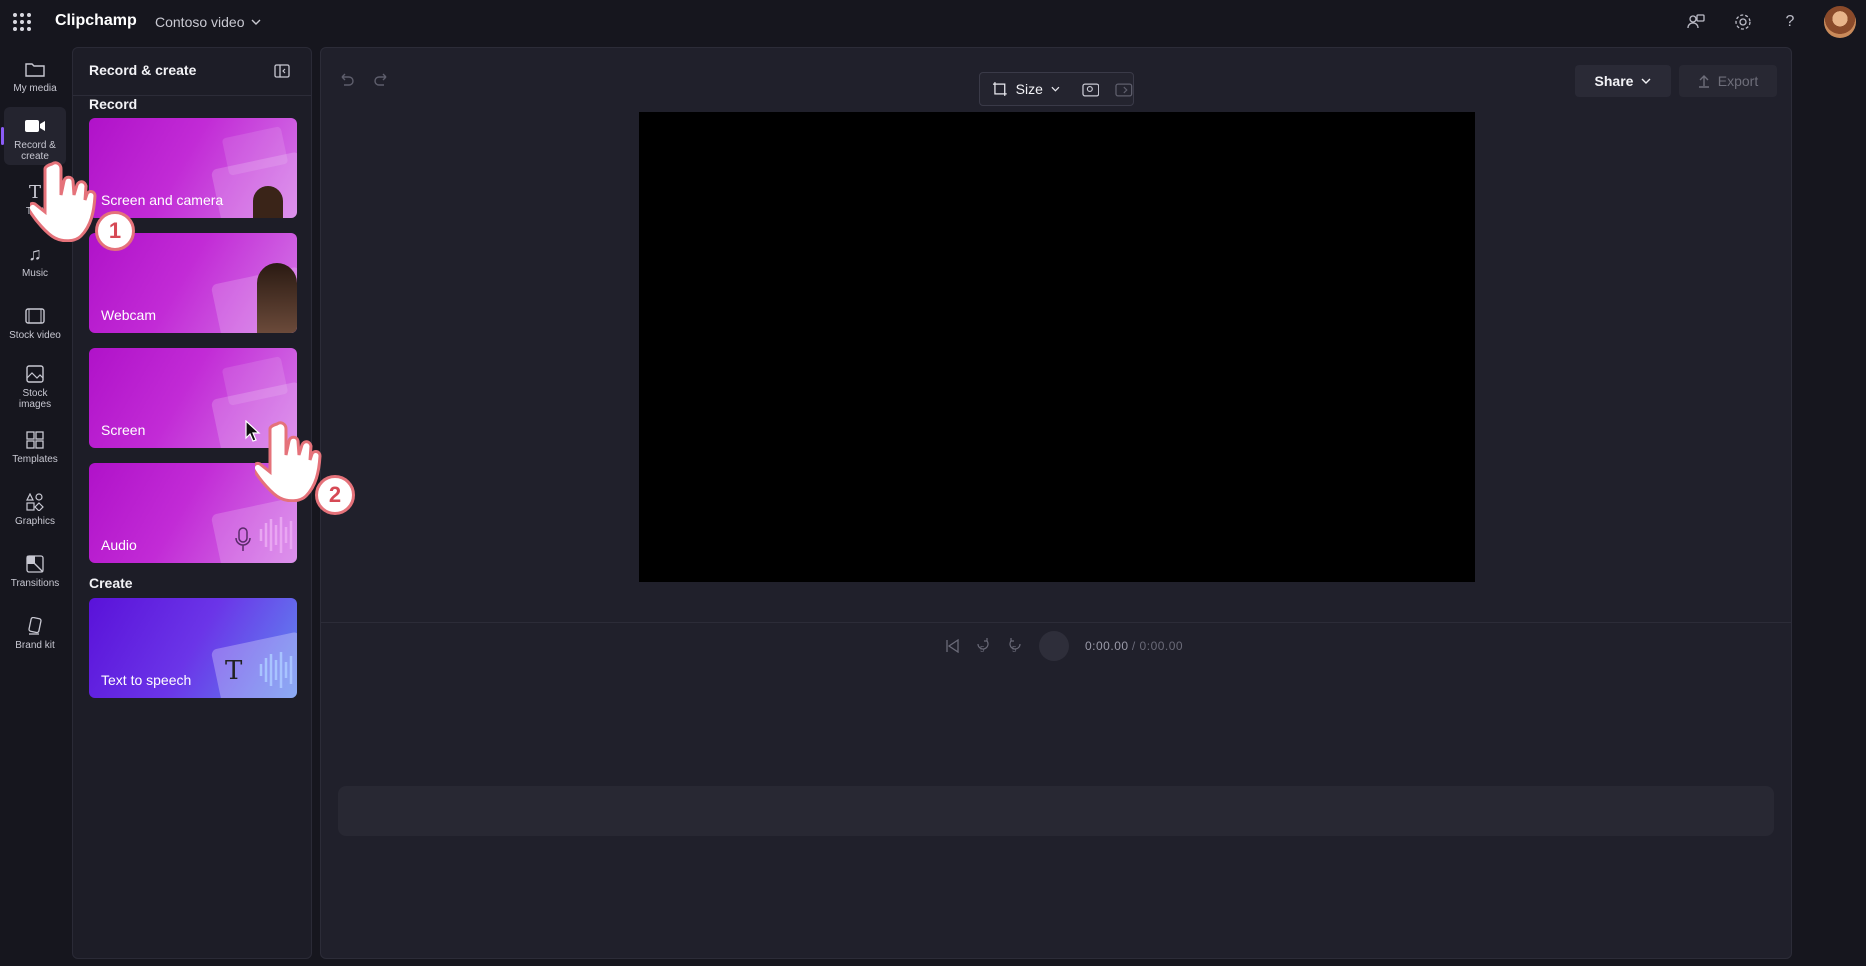 This screenshot has height=966, width=1866. Describe the element at coordinates (96, 20) in the screenshot. I see `app-title: Clipchamp` at that location.